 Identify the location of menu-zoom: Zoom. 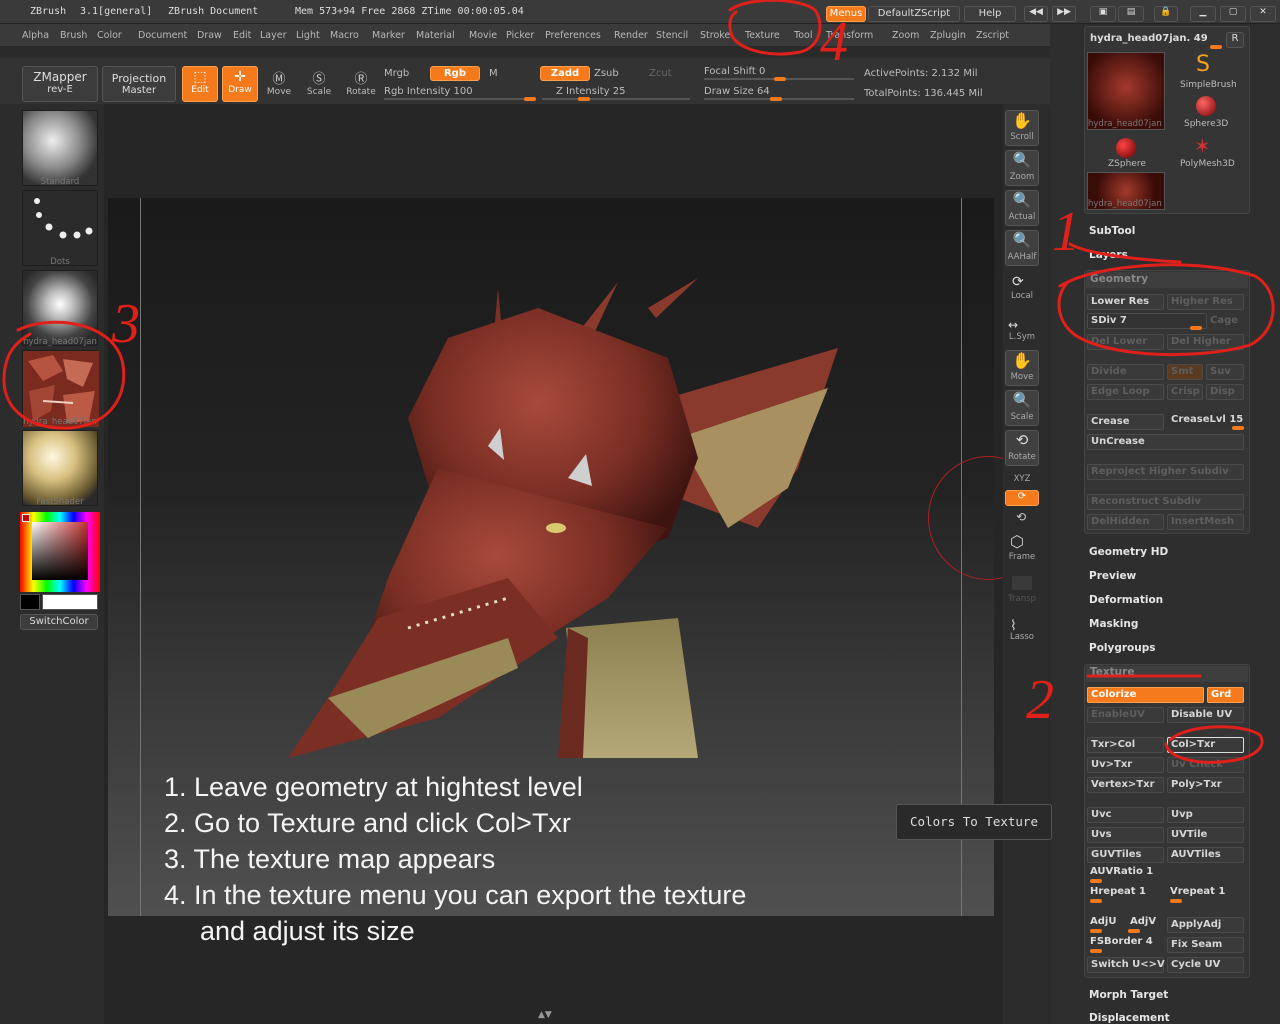
(905, 35).